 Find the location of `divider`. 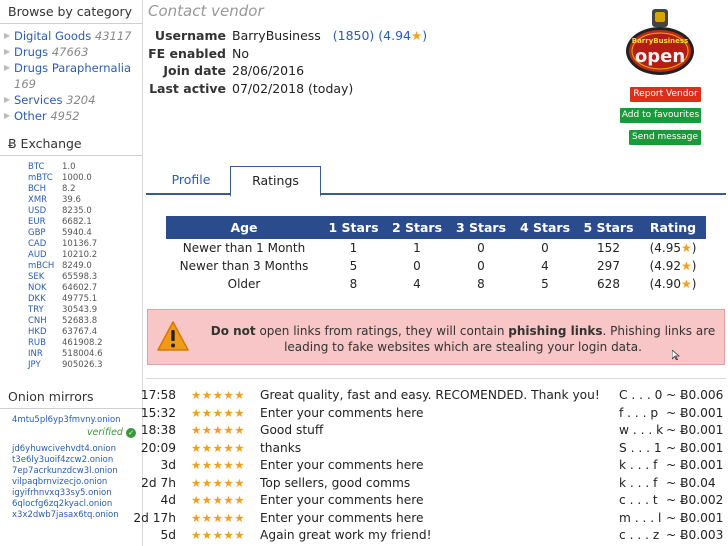

divider is located at coordinates (436, 378).